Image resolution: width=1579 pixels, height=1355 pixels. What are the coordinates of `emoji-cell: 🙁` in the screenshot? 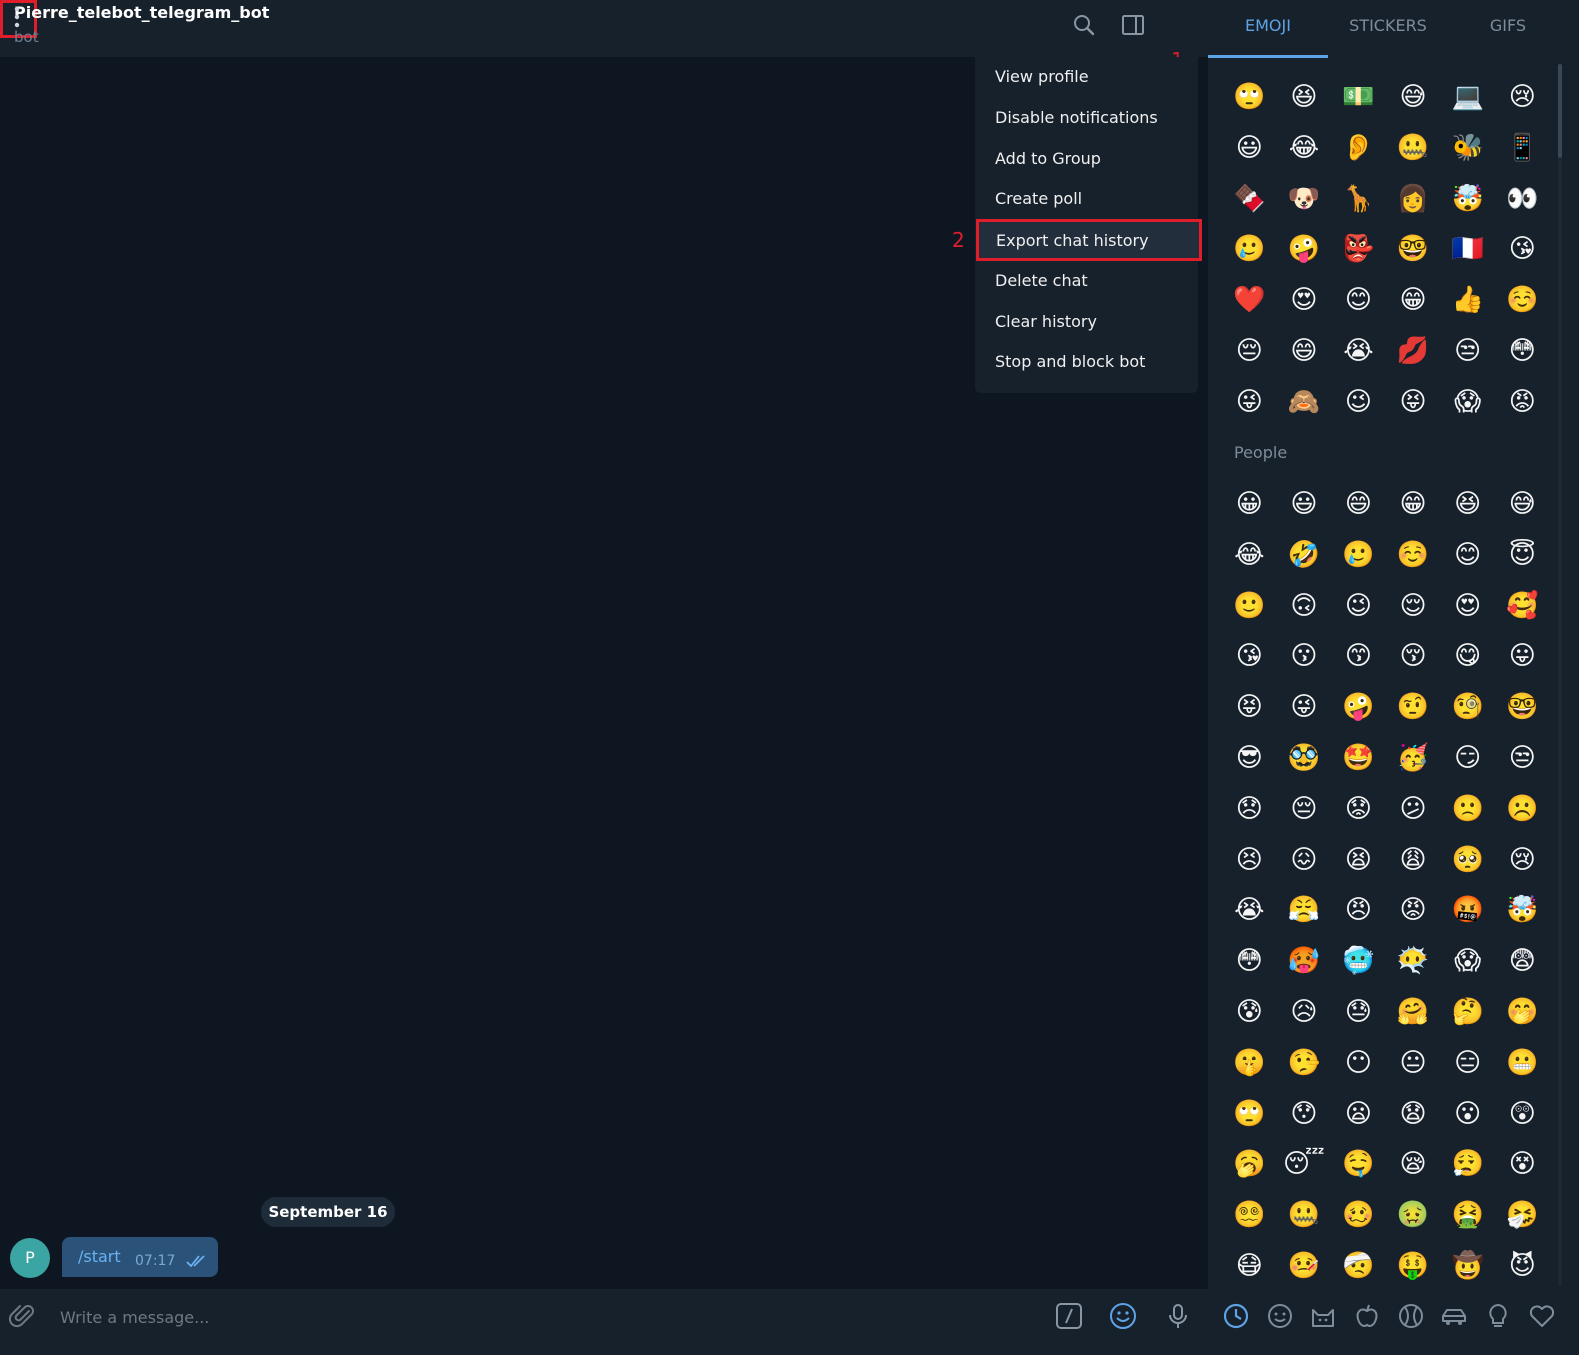 It's located at (1467, 809).